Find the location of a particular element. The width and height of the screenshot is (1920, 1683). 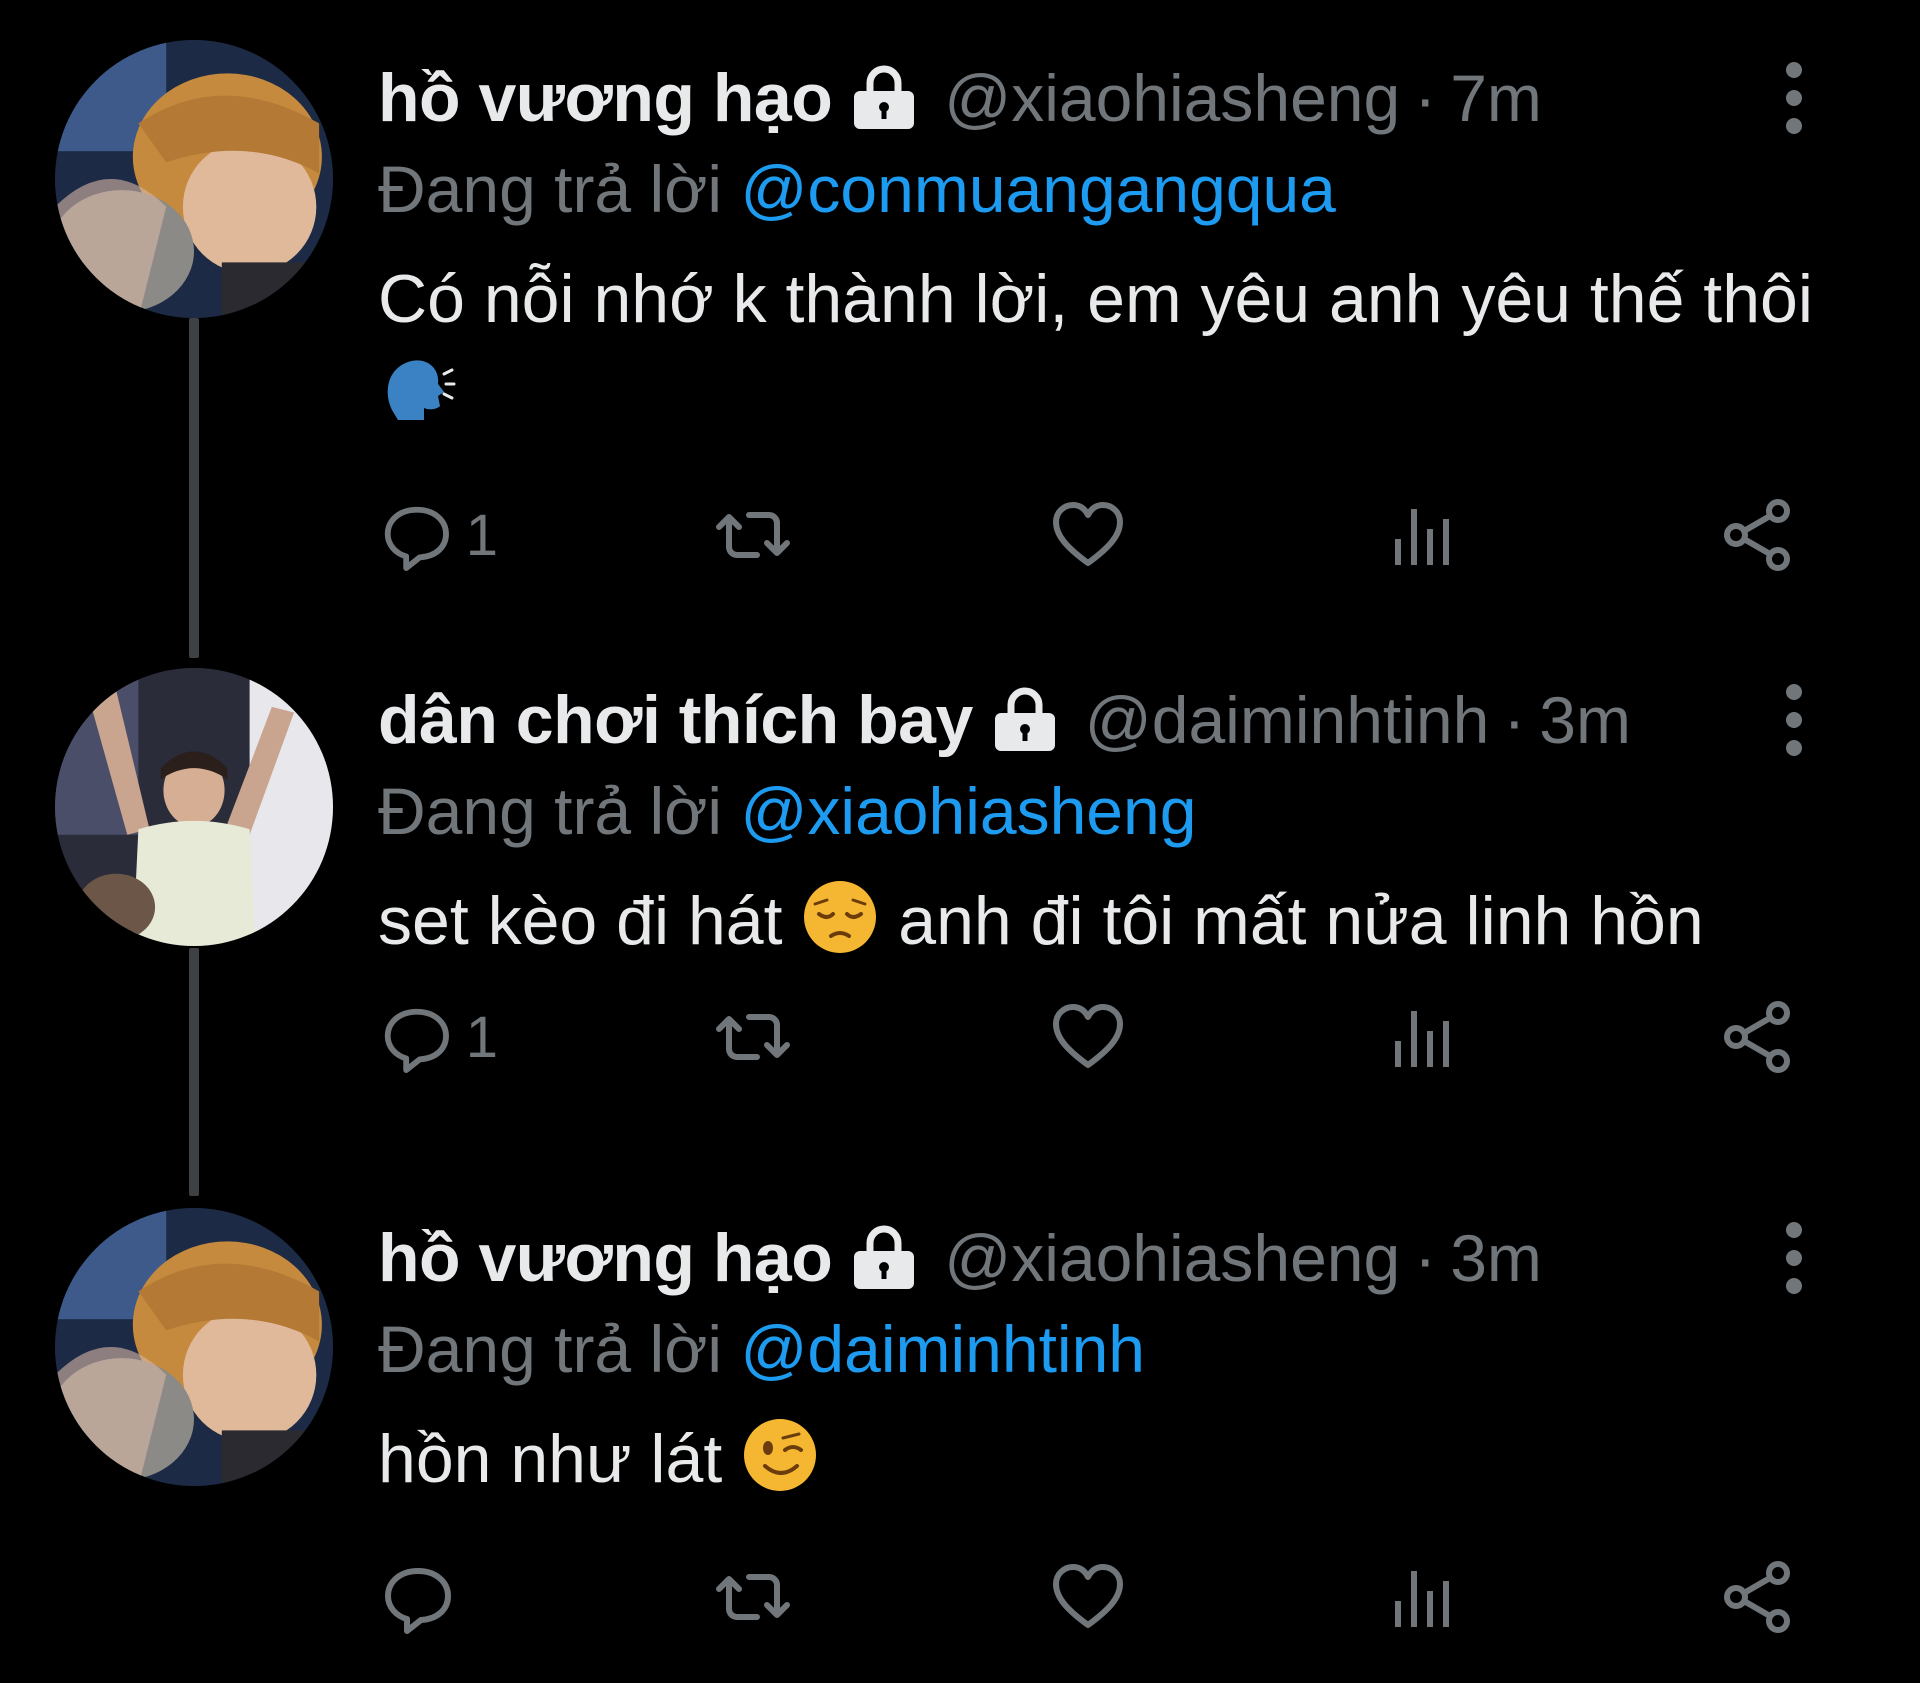

winking-face-emoji is located at coordinates (780, 1455).